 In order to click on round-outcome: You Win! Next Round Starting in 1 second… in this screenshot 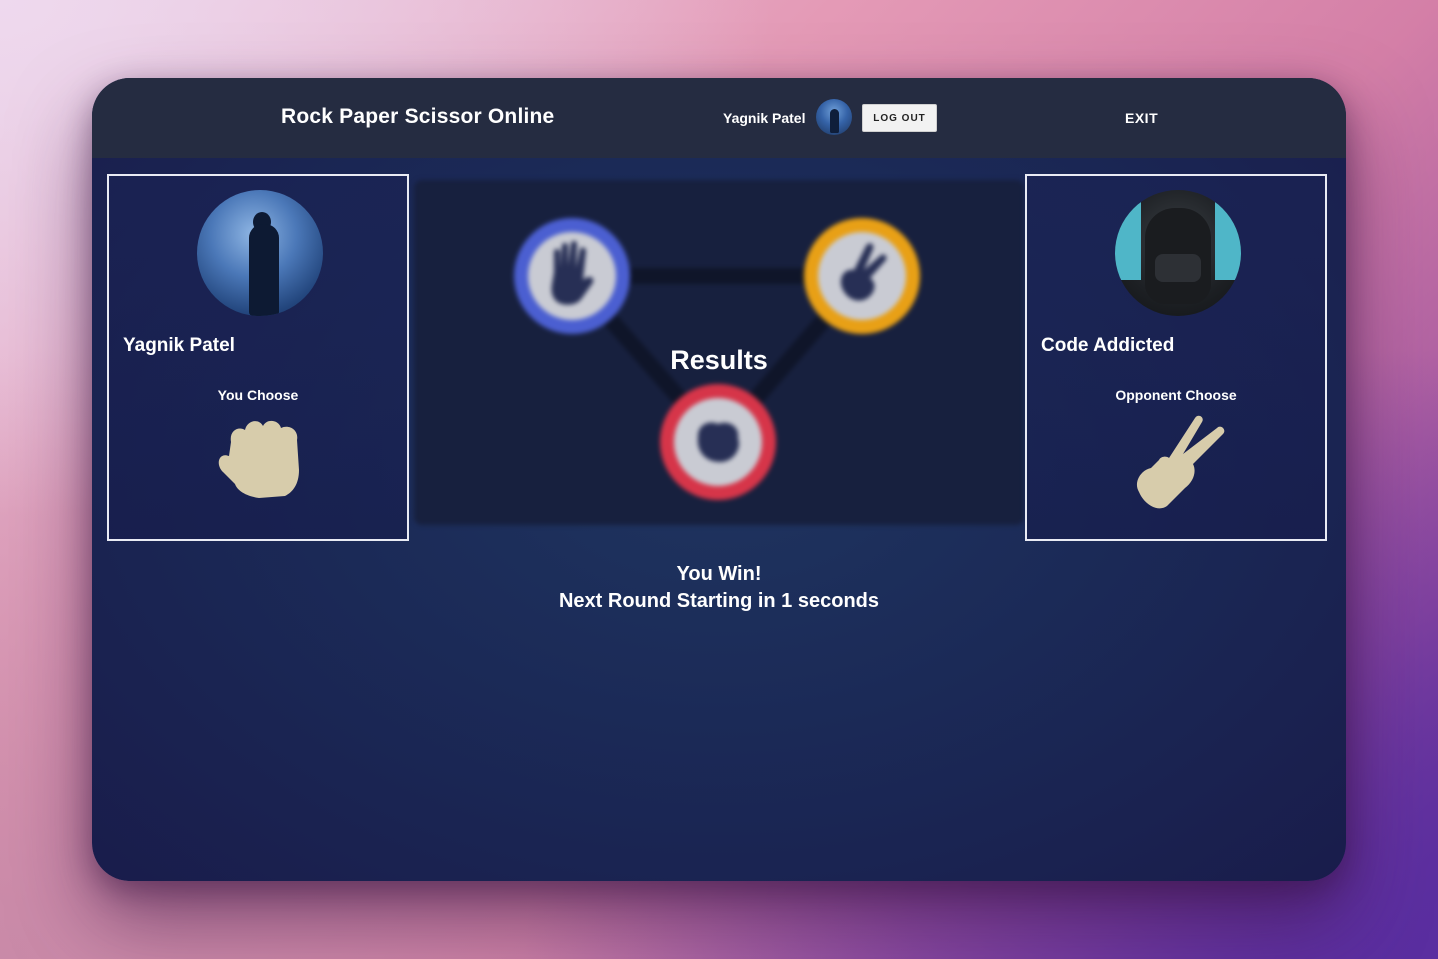, I will do `click(719, 588)`.